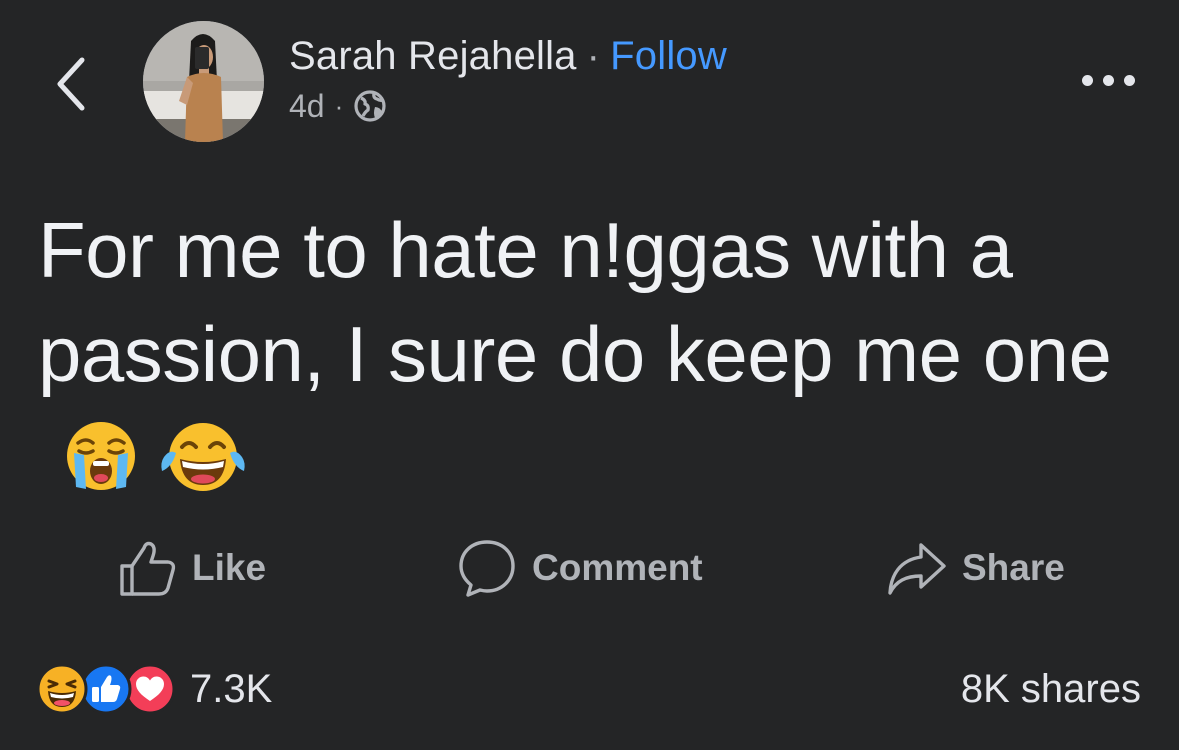 The height and width of the screenshot is (750, 1179). I want to click on loudly-crying-face-icon, so click(101, 466).